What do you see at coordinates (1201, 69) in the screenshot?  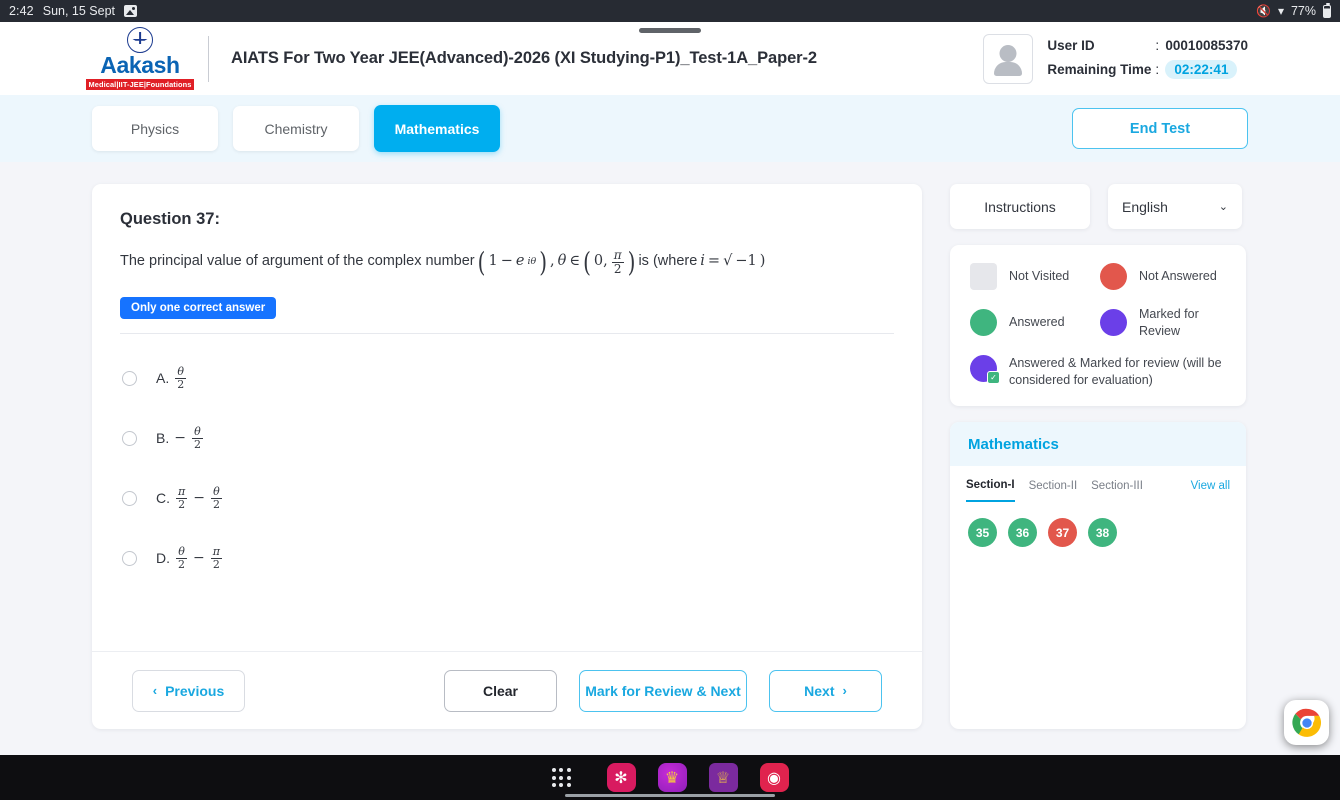 I see `remaining-time-value: 02:22:41` at bounding box center [1201, 69].